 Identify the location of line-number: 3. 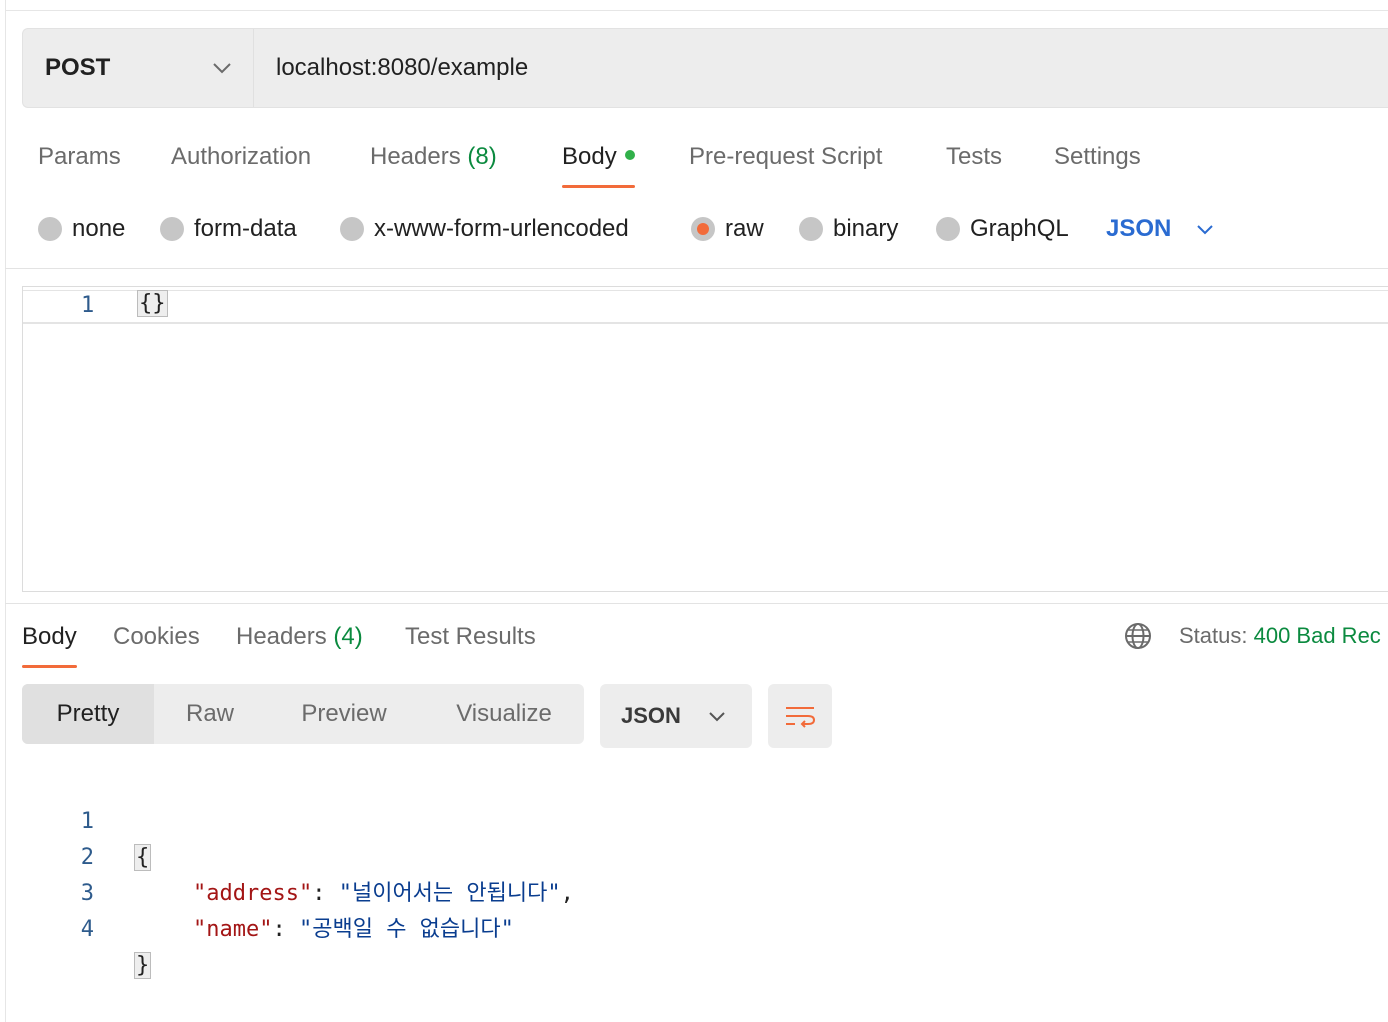
(87, 893).